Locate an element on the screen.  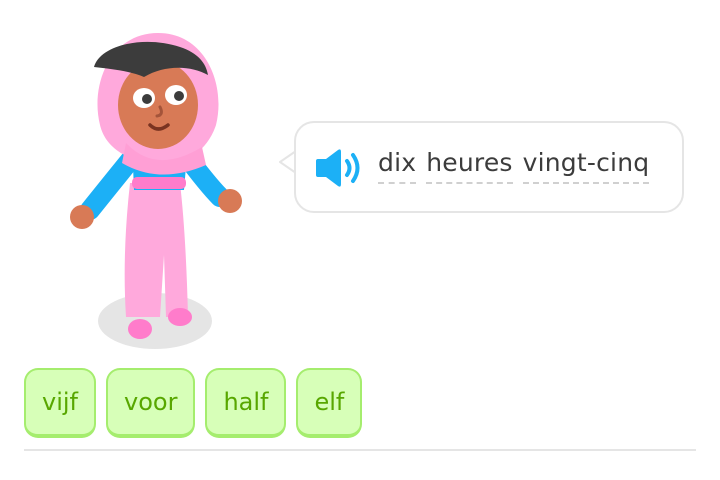
prompt-word-dix: dix is located at coordinates (397, 166).